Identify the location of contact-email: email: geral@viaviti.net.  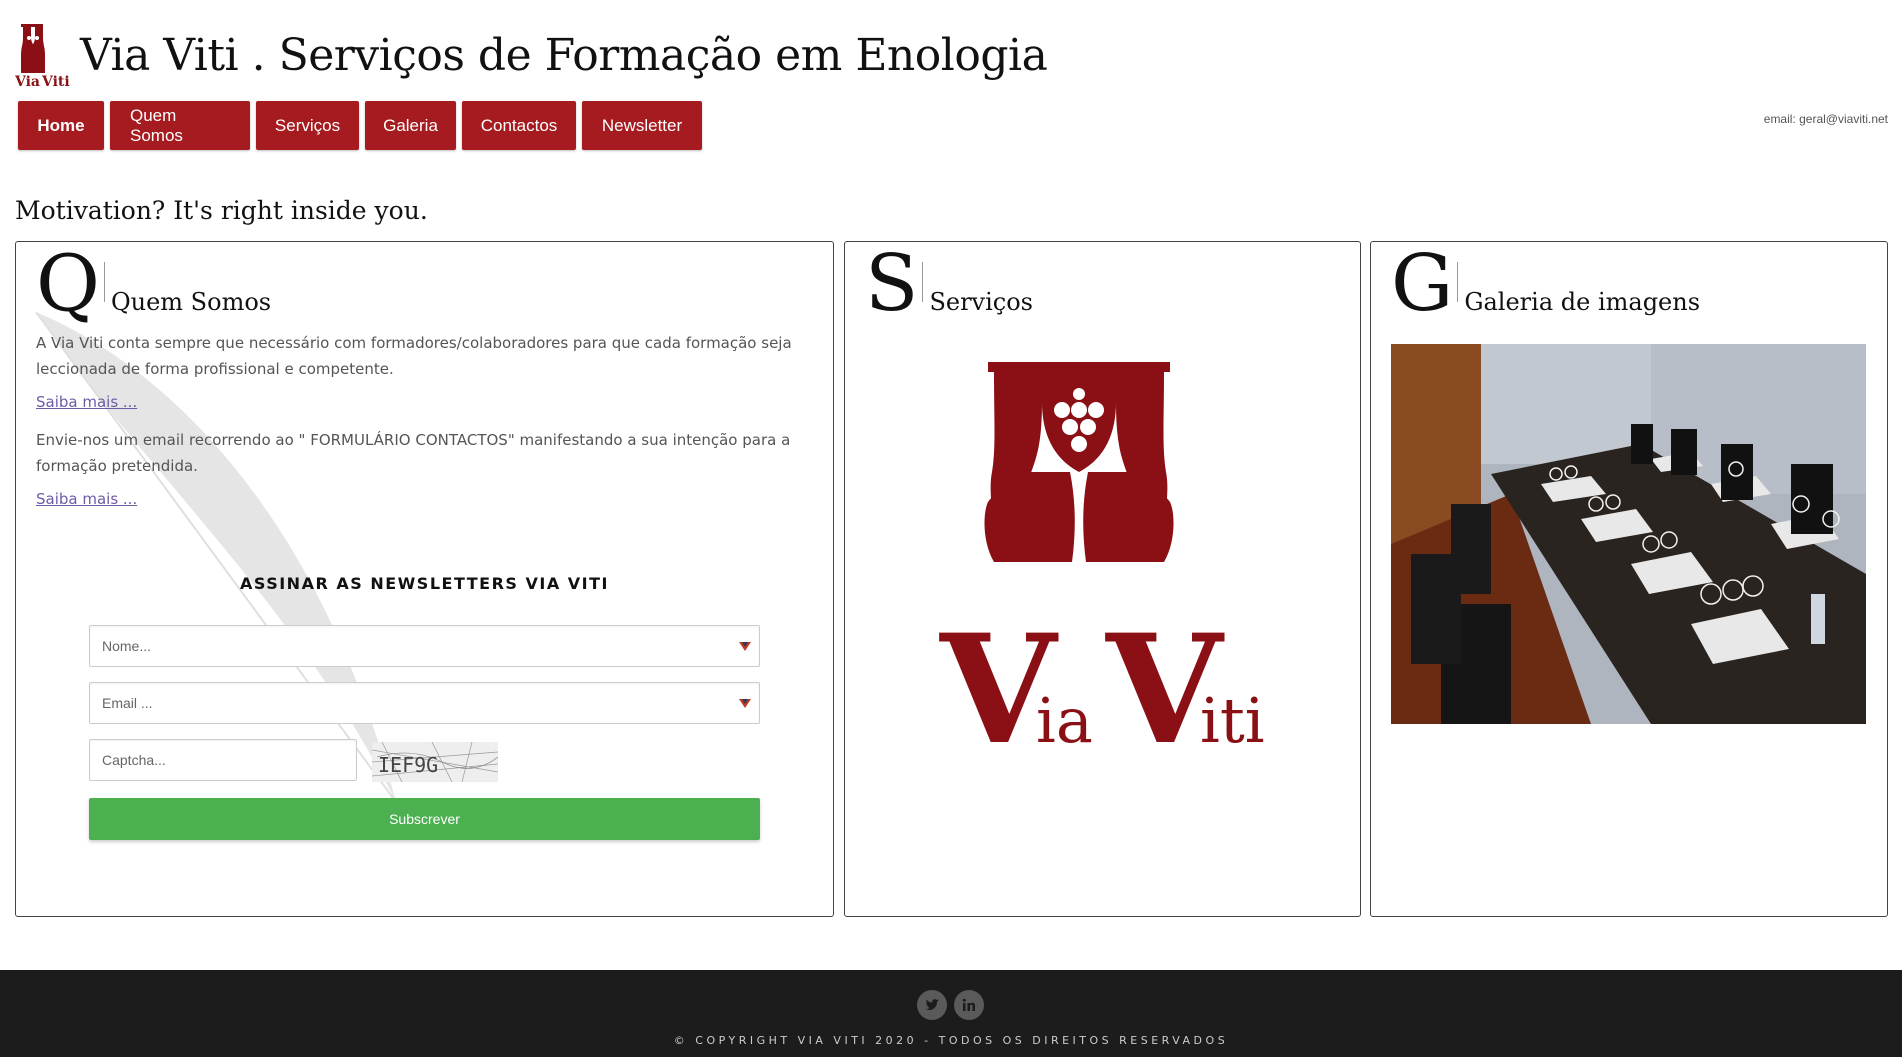
(1826, 119).